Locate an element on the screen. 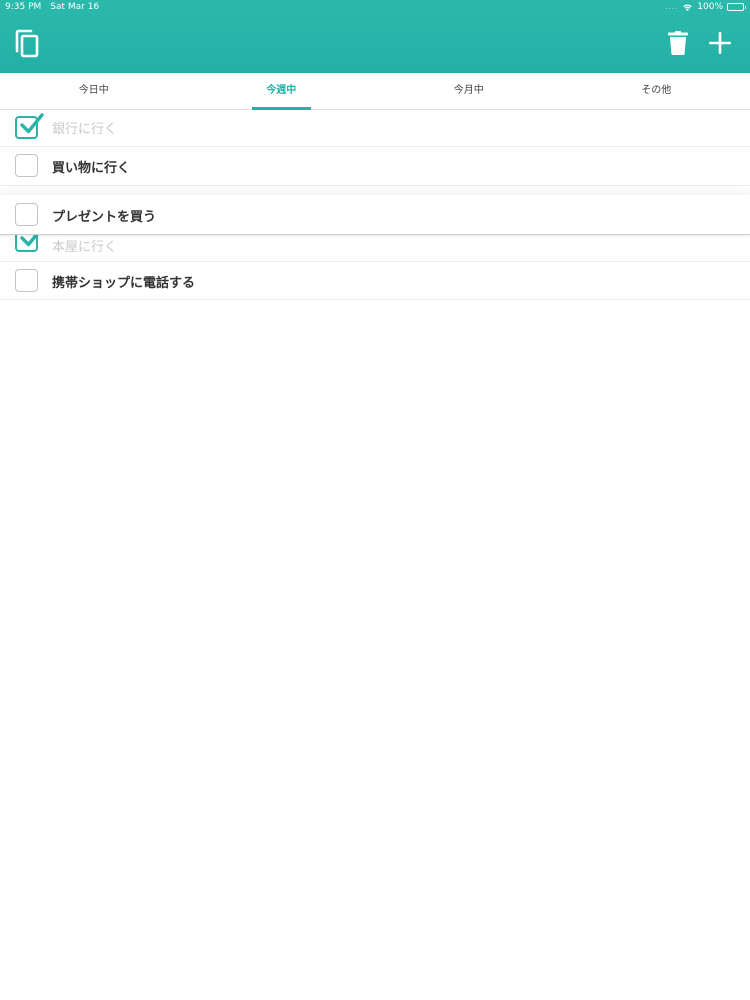  tab-label: 今日中 is located at coordinates (93, 90).